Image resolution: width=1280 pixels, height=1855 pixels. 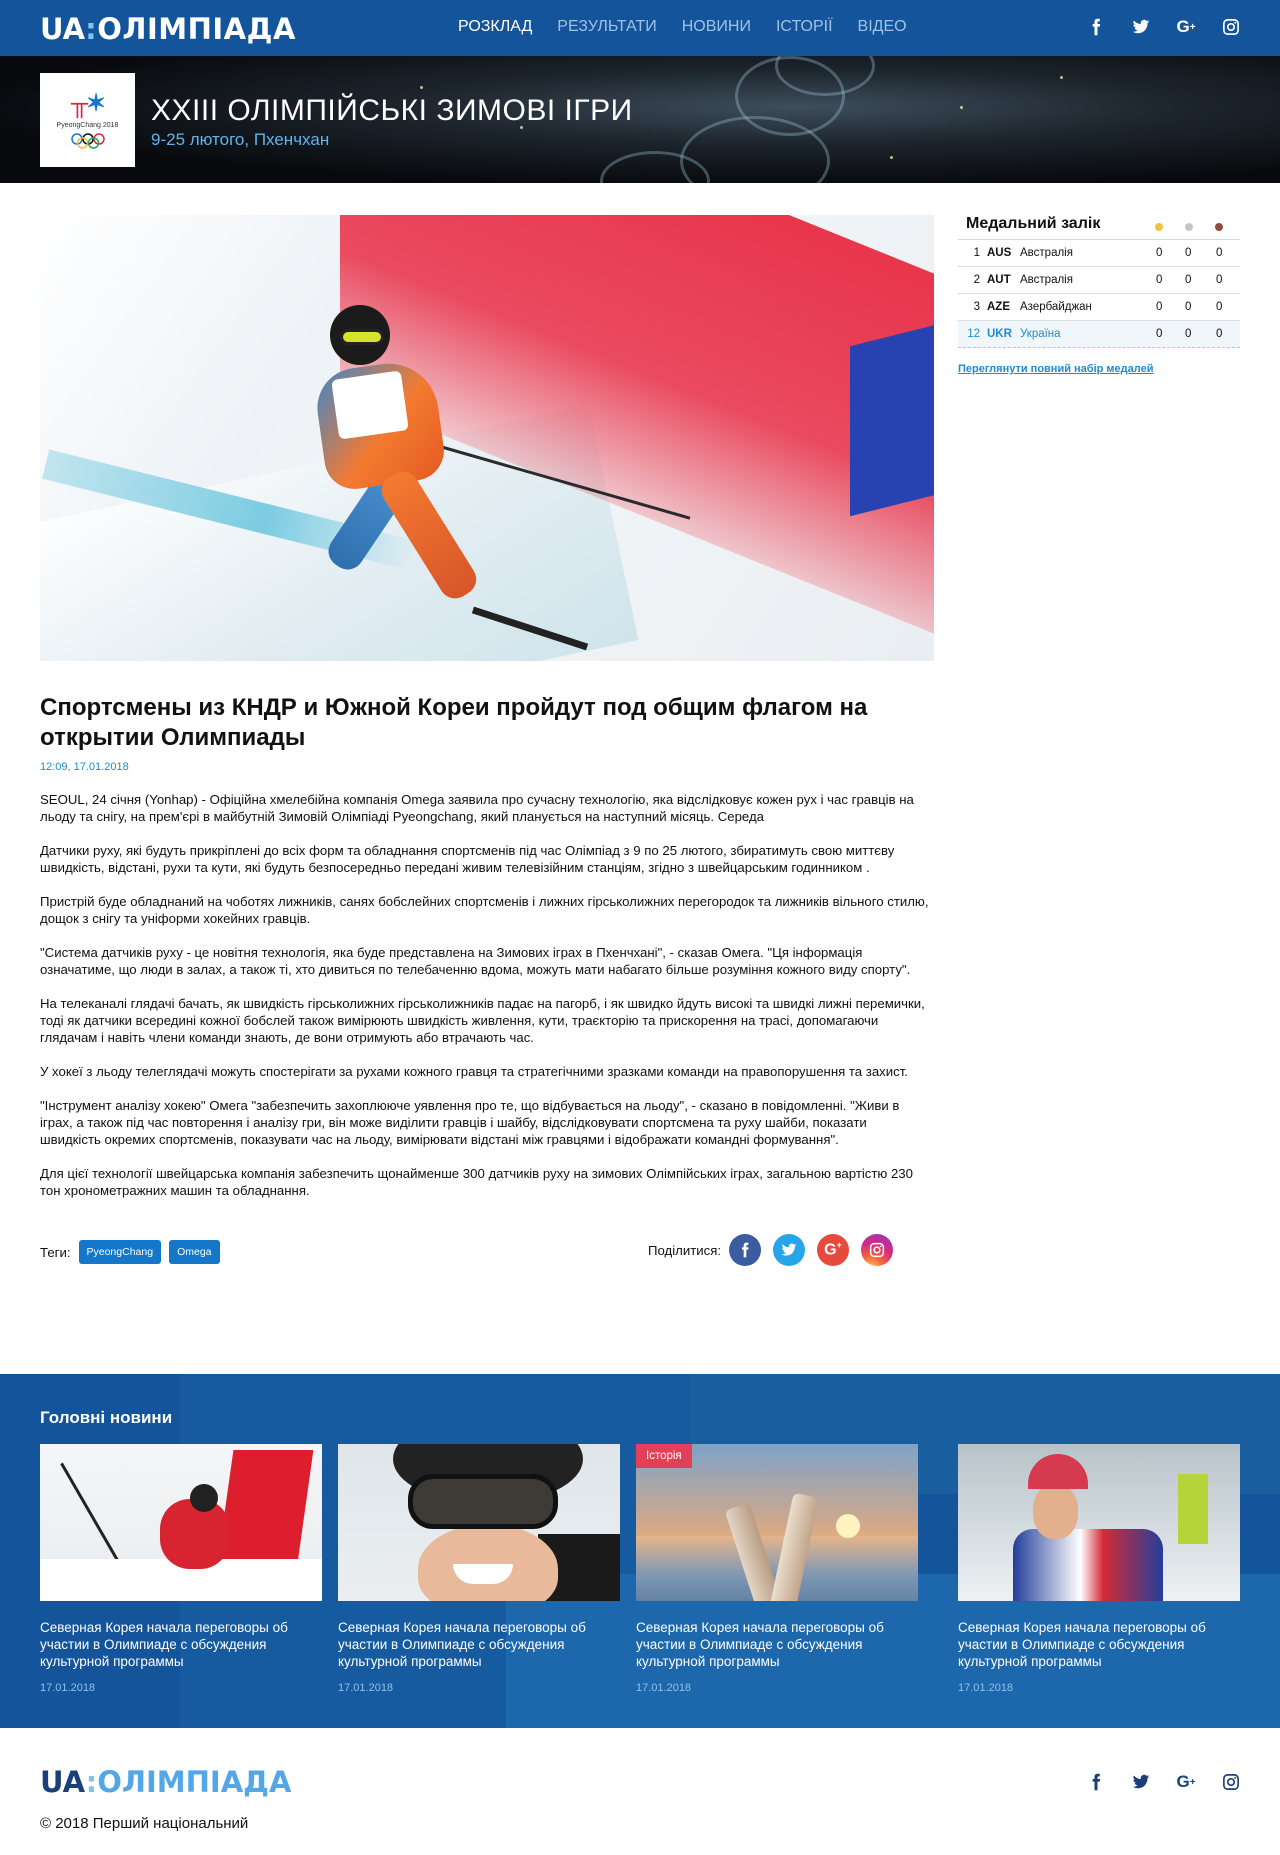 What do you see at coordinates (877, 1250) in the screenshot?
I see `share-instagram-button` at bounding box center [877, 1250].